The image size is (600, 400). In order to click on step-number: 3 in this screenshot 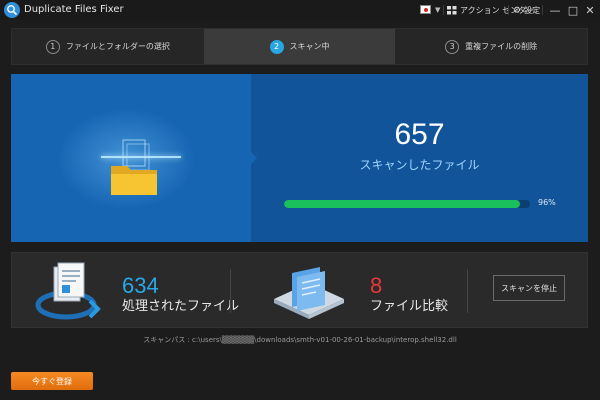, I will do `click(452, 46)`.